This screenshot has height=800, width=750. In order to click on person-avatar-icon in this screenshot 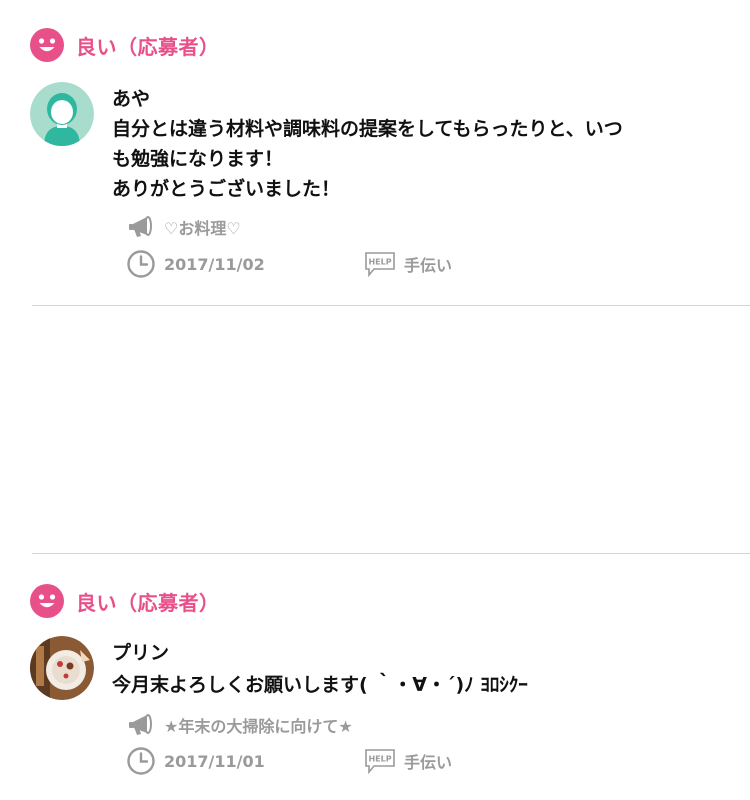, I will do `click(62, 114)`.